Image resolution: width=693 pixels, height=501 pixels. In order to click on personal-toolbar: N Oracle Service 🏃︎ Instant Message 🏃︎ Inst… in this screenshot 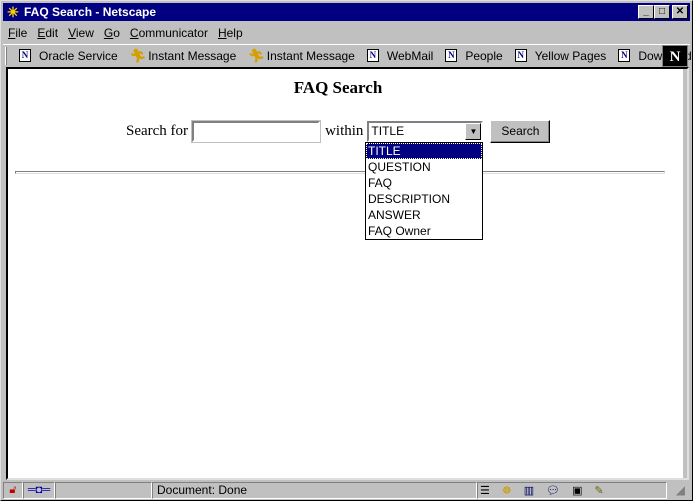, I will do `click(347, 55)`.